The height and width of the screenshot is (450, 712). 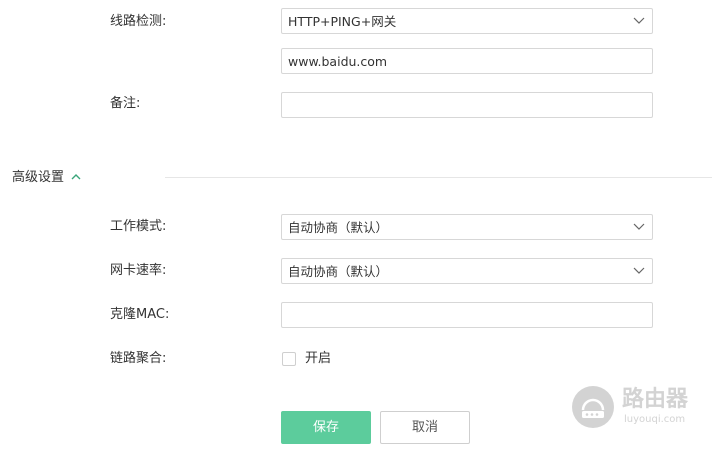 What do you see at coordinates (138, 358) in the screenshot?
I see `link-aggregation-label: 链路聚合:` at bounding box center [138, 358].